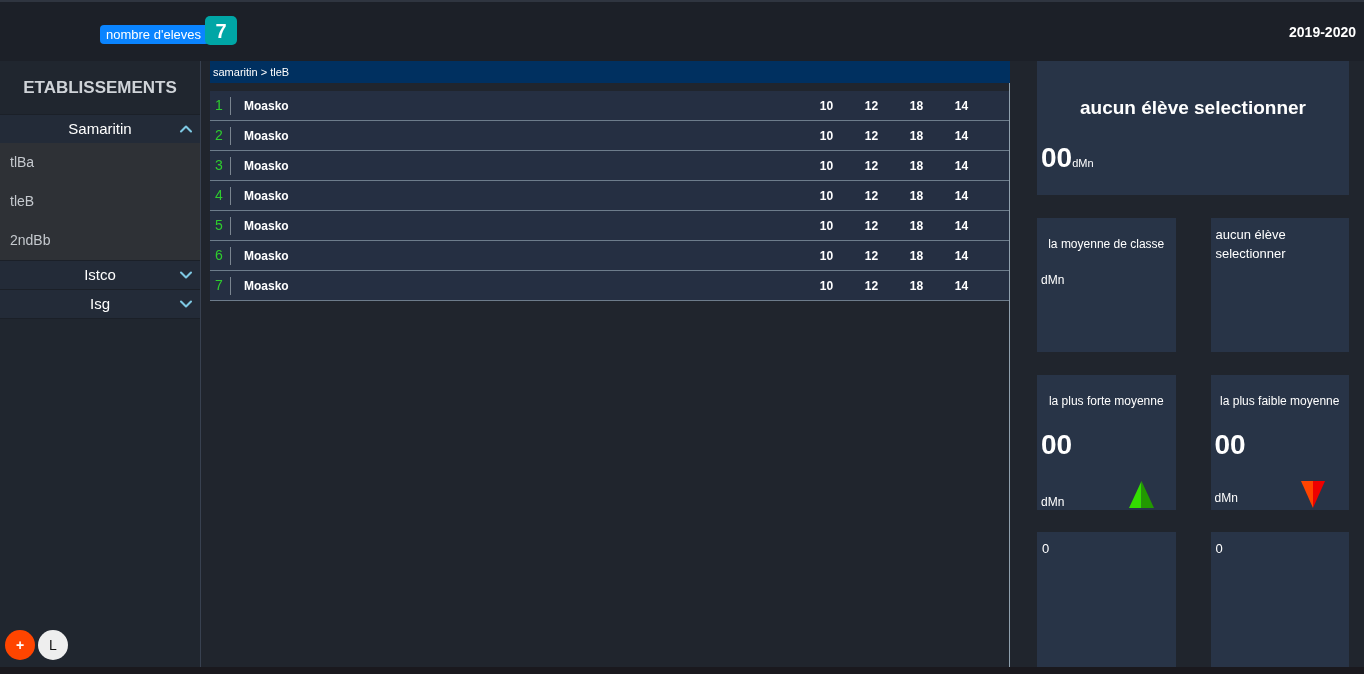  I want to click on up-triangle-icon, so click(1141, 494).